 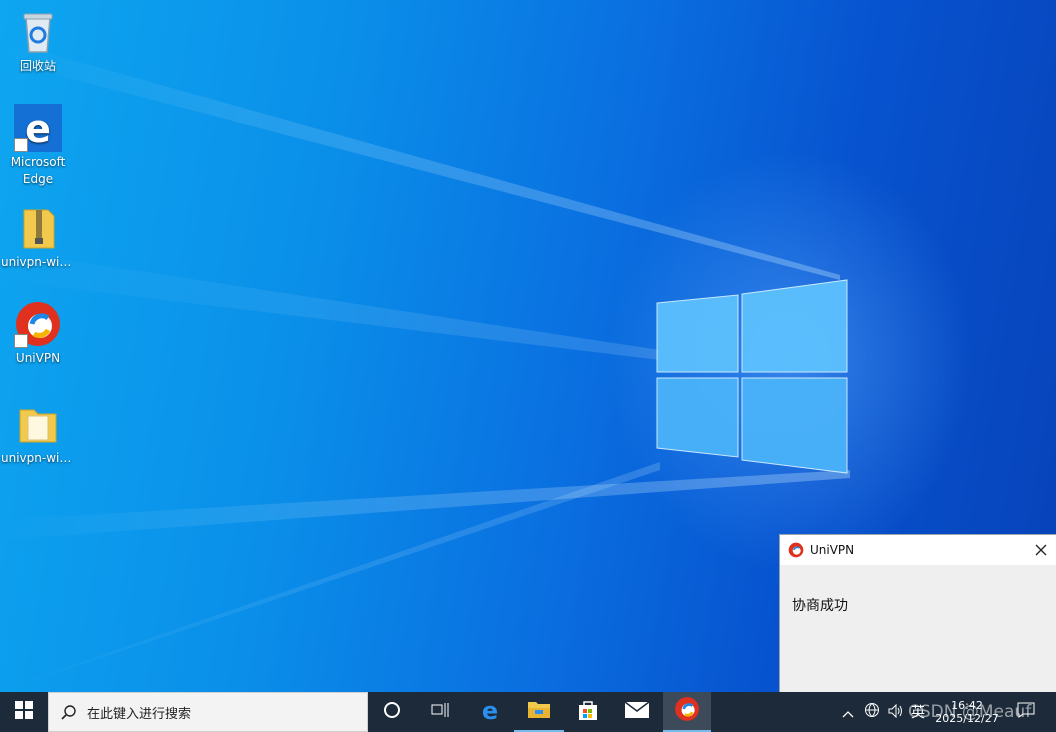 I want to click on notification-app-name: UniVPN, so click(x=832, y=550).